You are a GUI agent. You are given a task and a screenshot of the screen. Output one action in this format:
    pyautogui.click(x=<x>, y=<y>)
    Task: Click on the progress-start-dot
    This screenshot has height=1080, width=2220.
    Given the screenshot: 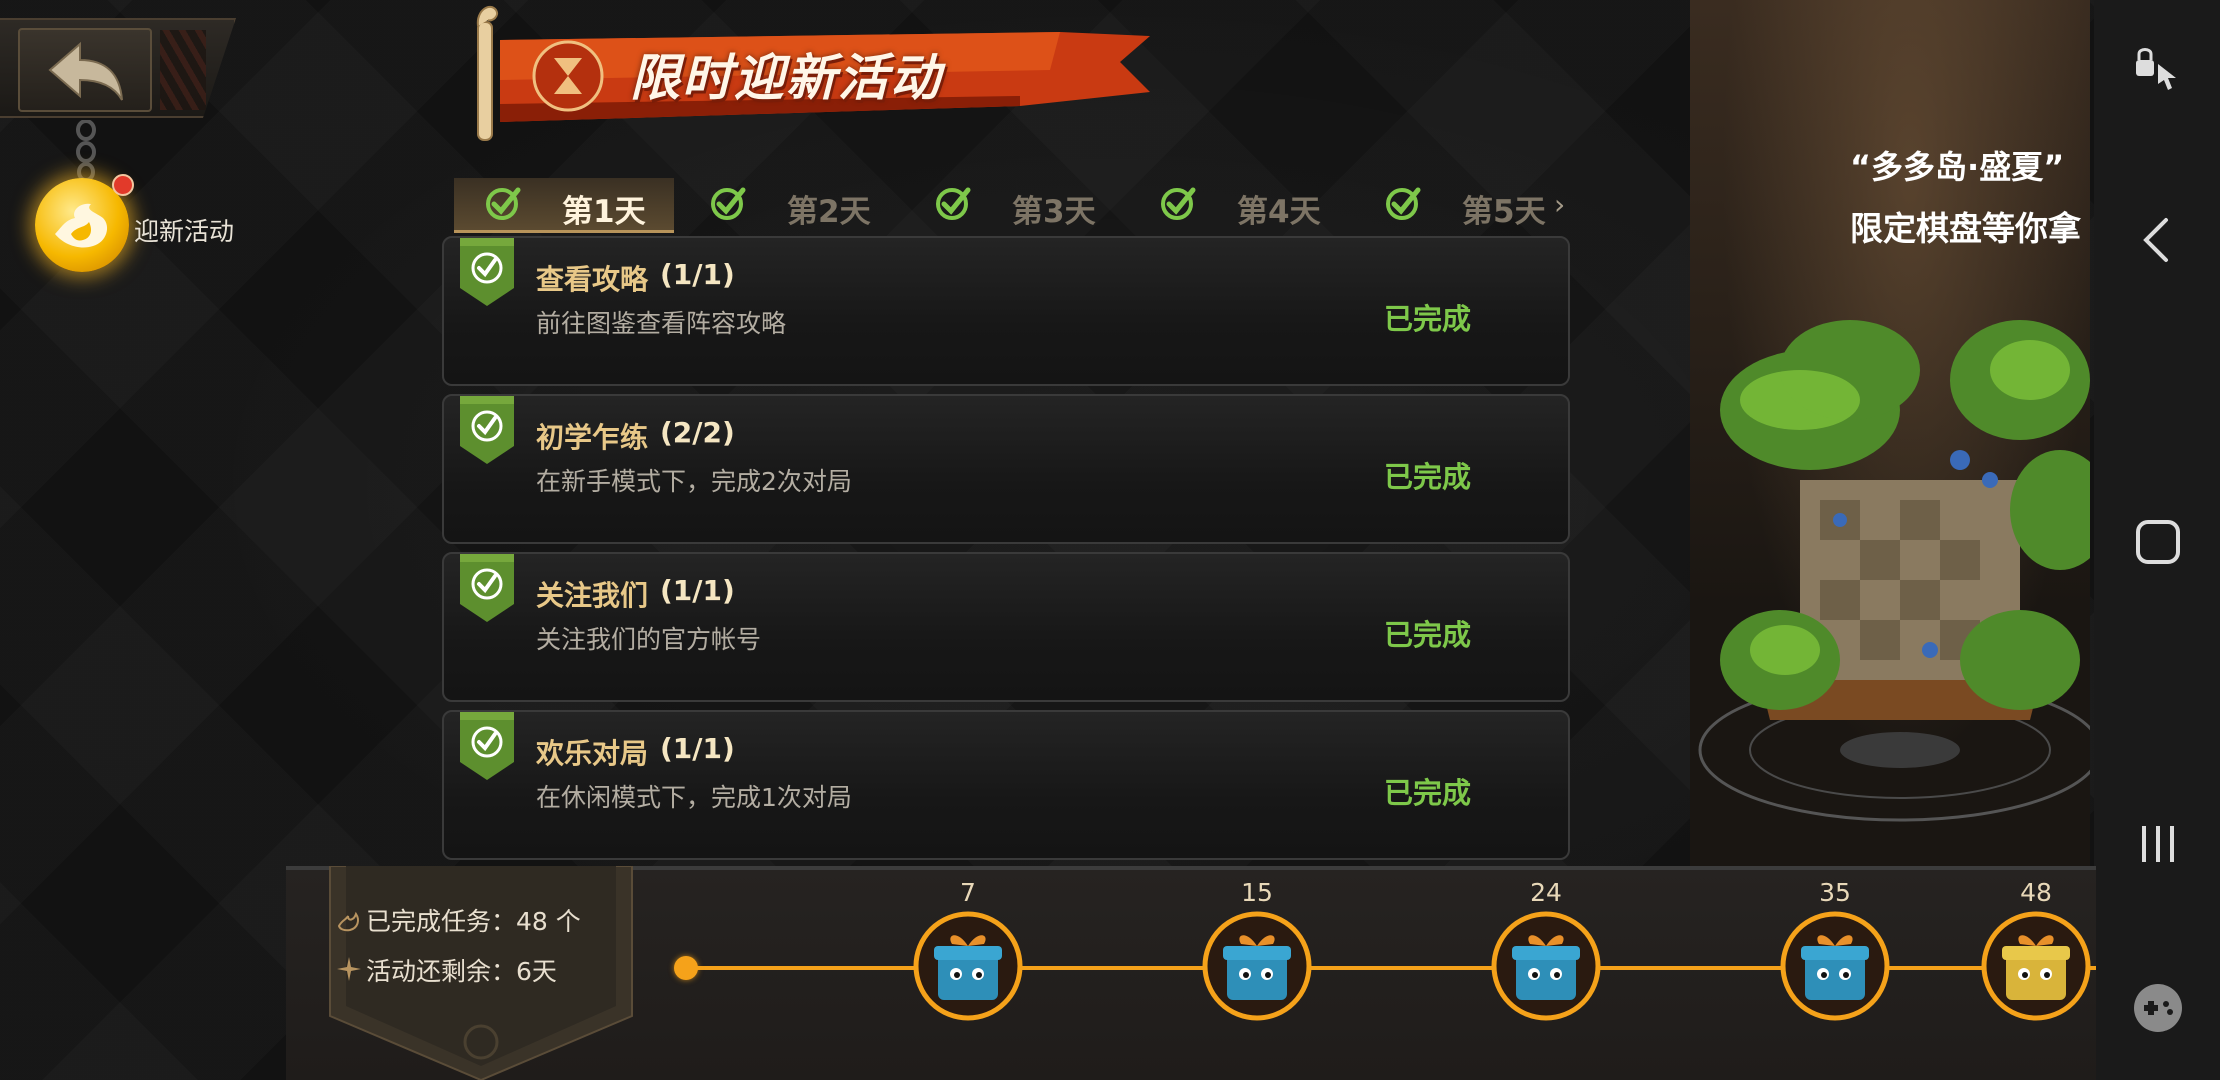 What is the action you would take?
    pyautogui.click(x=686, y=968)
    